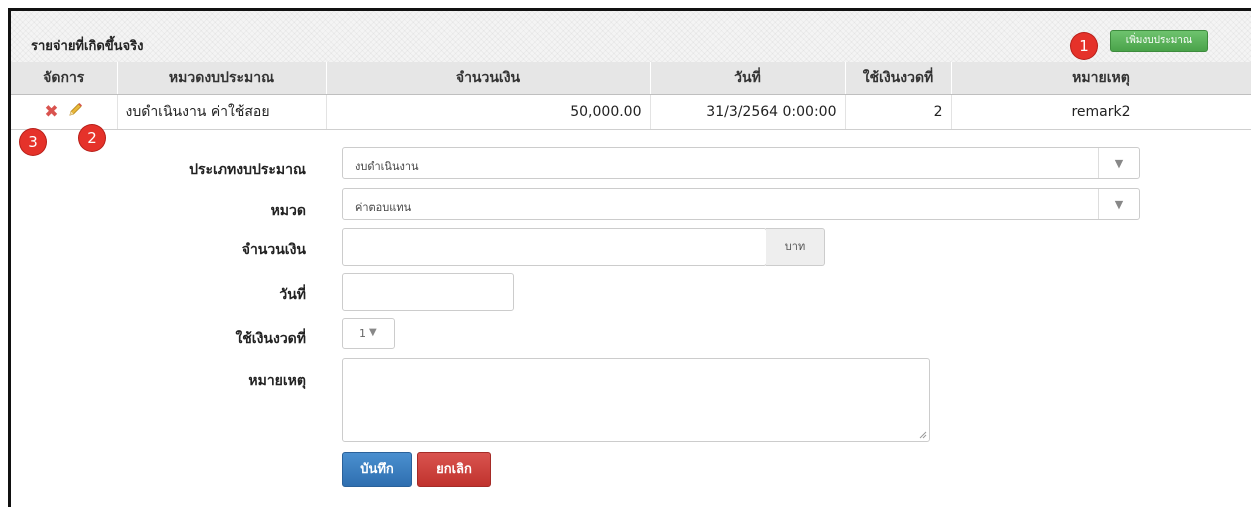  I want to click on category-label: หมวด, so click(288, 211).